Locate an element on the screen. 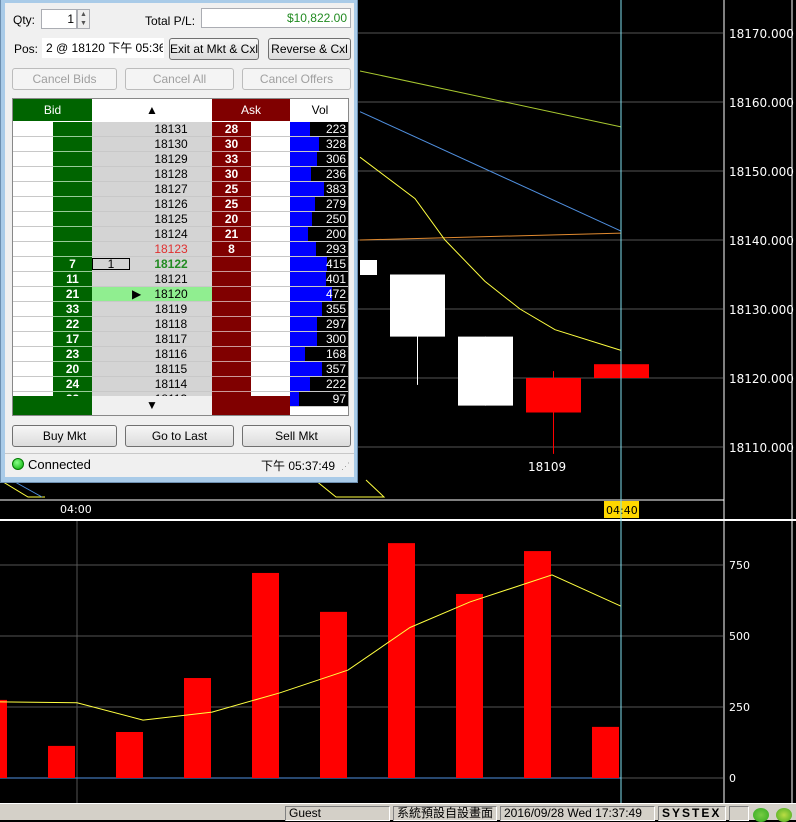 The width and height of the screenshot is (796, 822). book-row: 18131 28 223 is located at coordinates (180, 129).